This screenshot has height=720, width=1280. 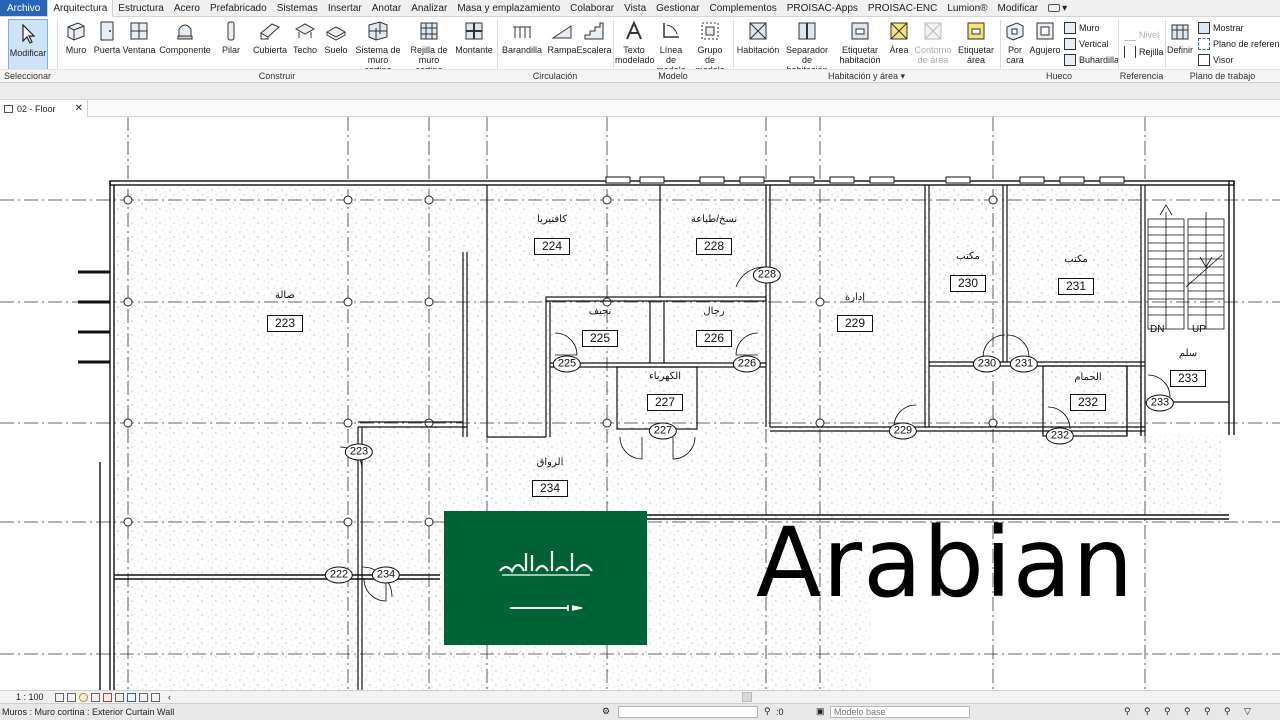 I want to click on tab-masa: Masa y emplazamiento, so click(x=508, y=8).